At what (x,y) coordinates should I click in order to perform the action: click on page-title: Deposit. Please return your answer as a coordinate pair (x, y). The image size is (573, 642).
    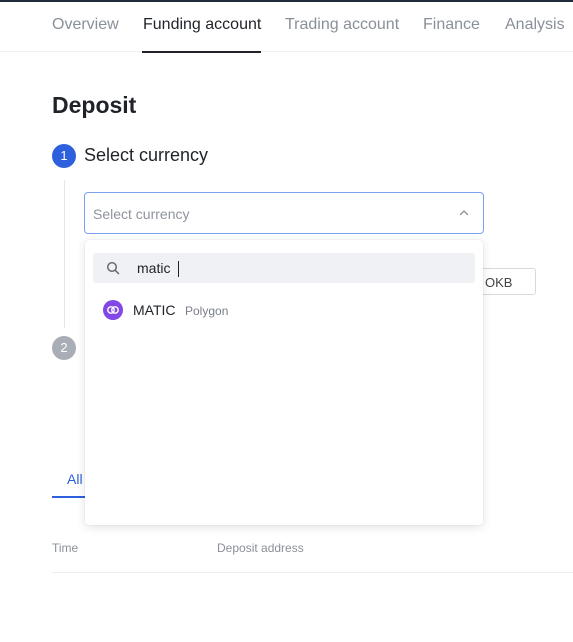
    Looking at the image, I should click on (94, 105).